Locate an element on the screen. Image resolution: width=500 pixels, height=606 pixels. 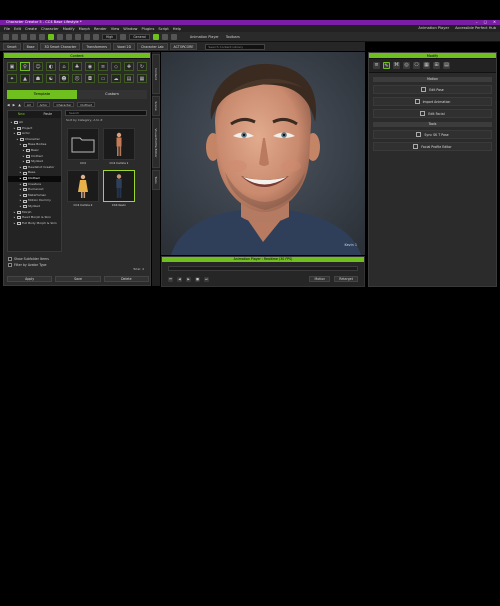
up-folder-icon: ▲ is located at coordinates (19, 105).